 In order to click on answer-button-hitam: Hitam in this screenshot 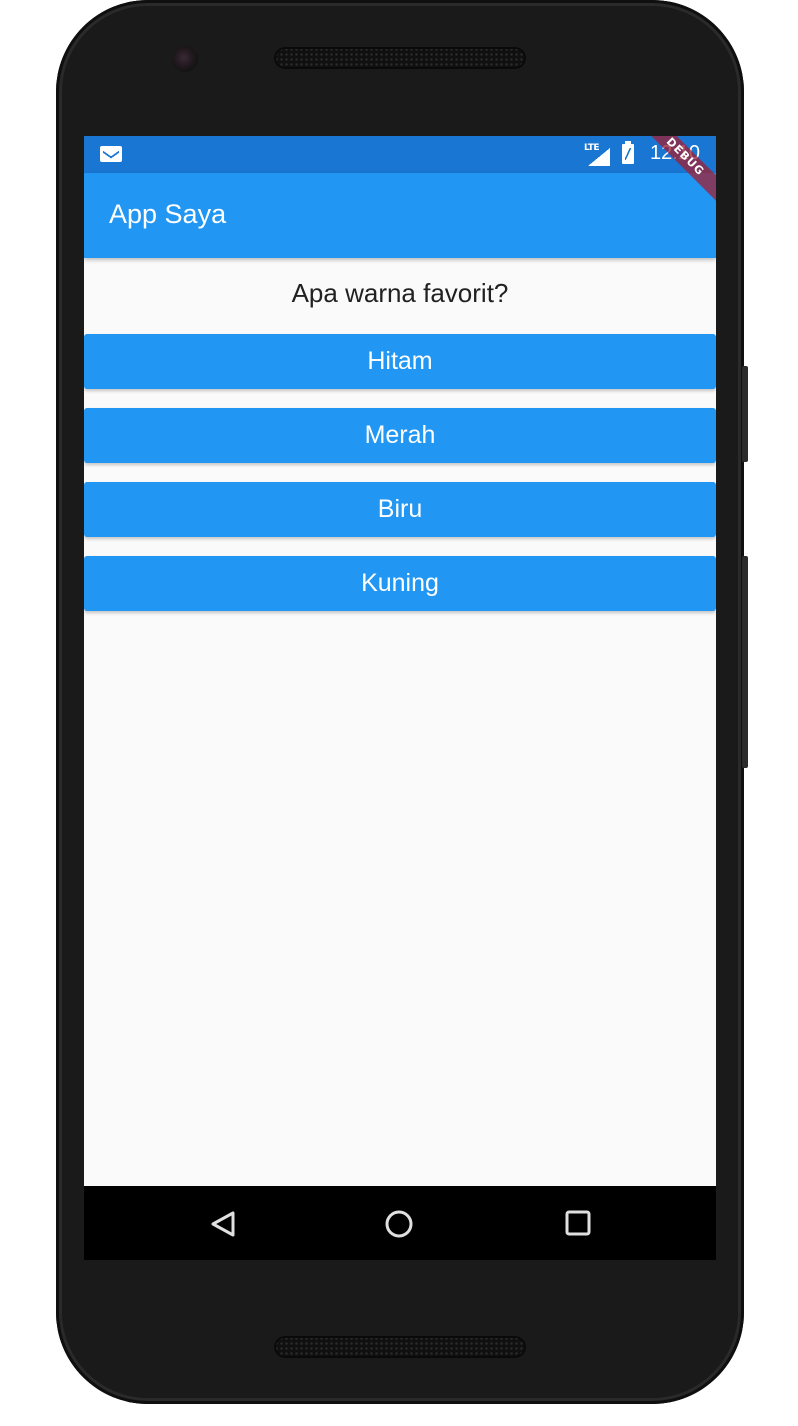, I will do `click(400, 361)`.